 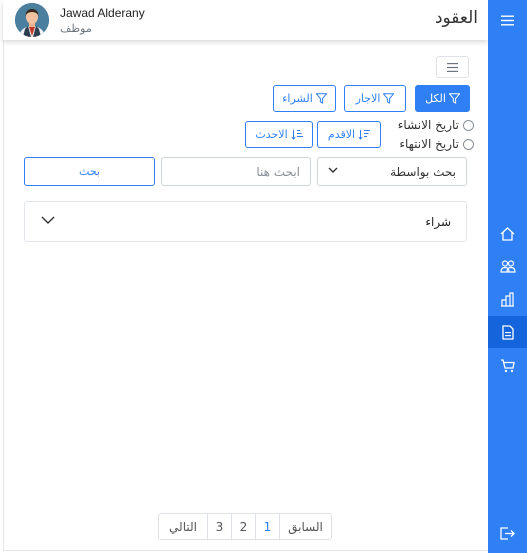 I want to click on pagination-prev: السابق, so click(x=305, y=526).